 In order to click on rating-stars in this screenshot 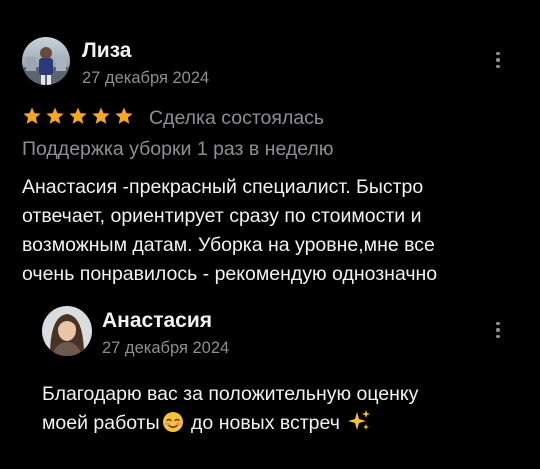, I will do `click(78, 116)`.